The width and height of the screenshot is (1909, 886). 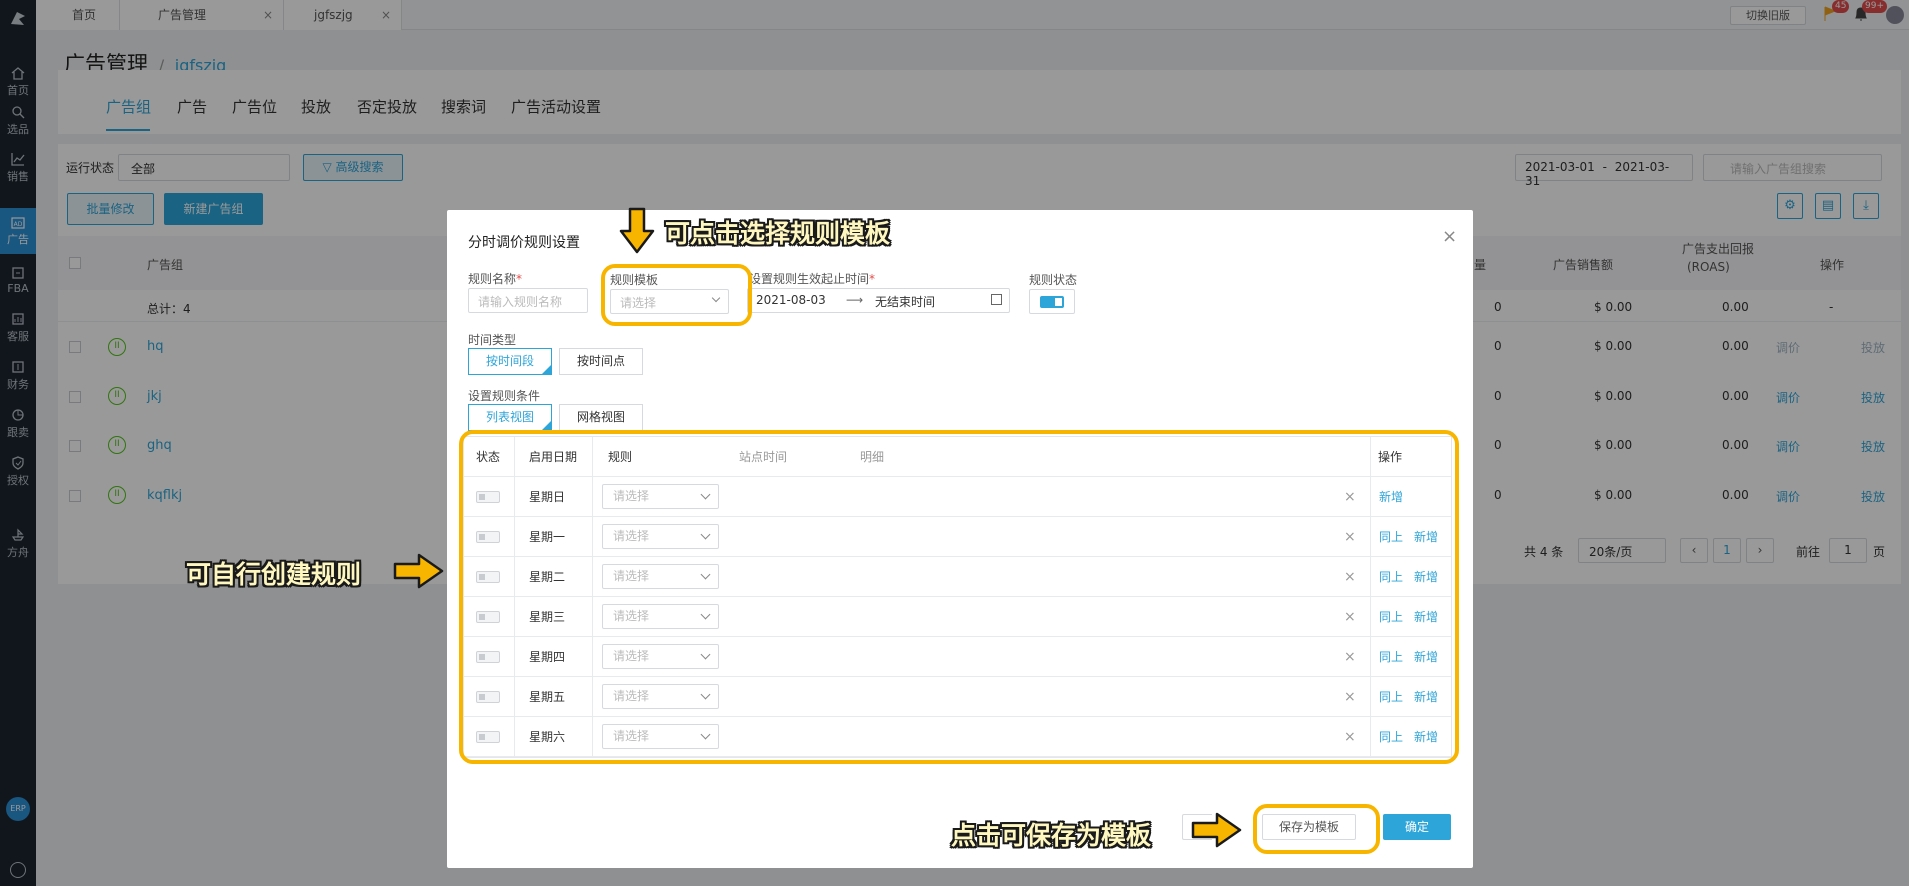 I want to click on rule-name-label: 规则名称*, so click(x=495, y=279).